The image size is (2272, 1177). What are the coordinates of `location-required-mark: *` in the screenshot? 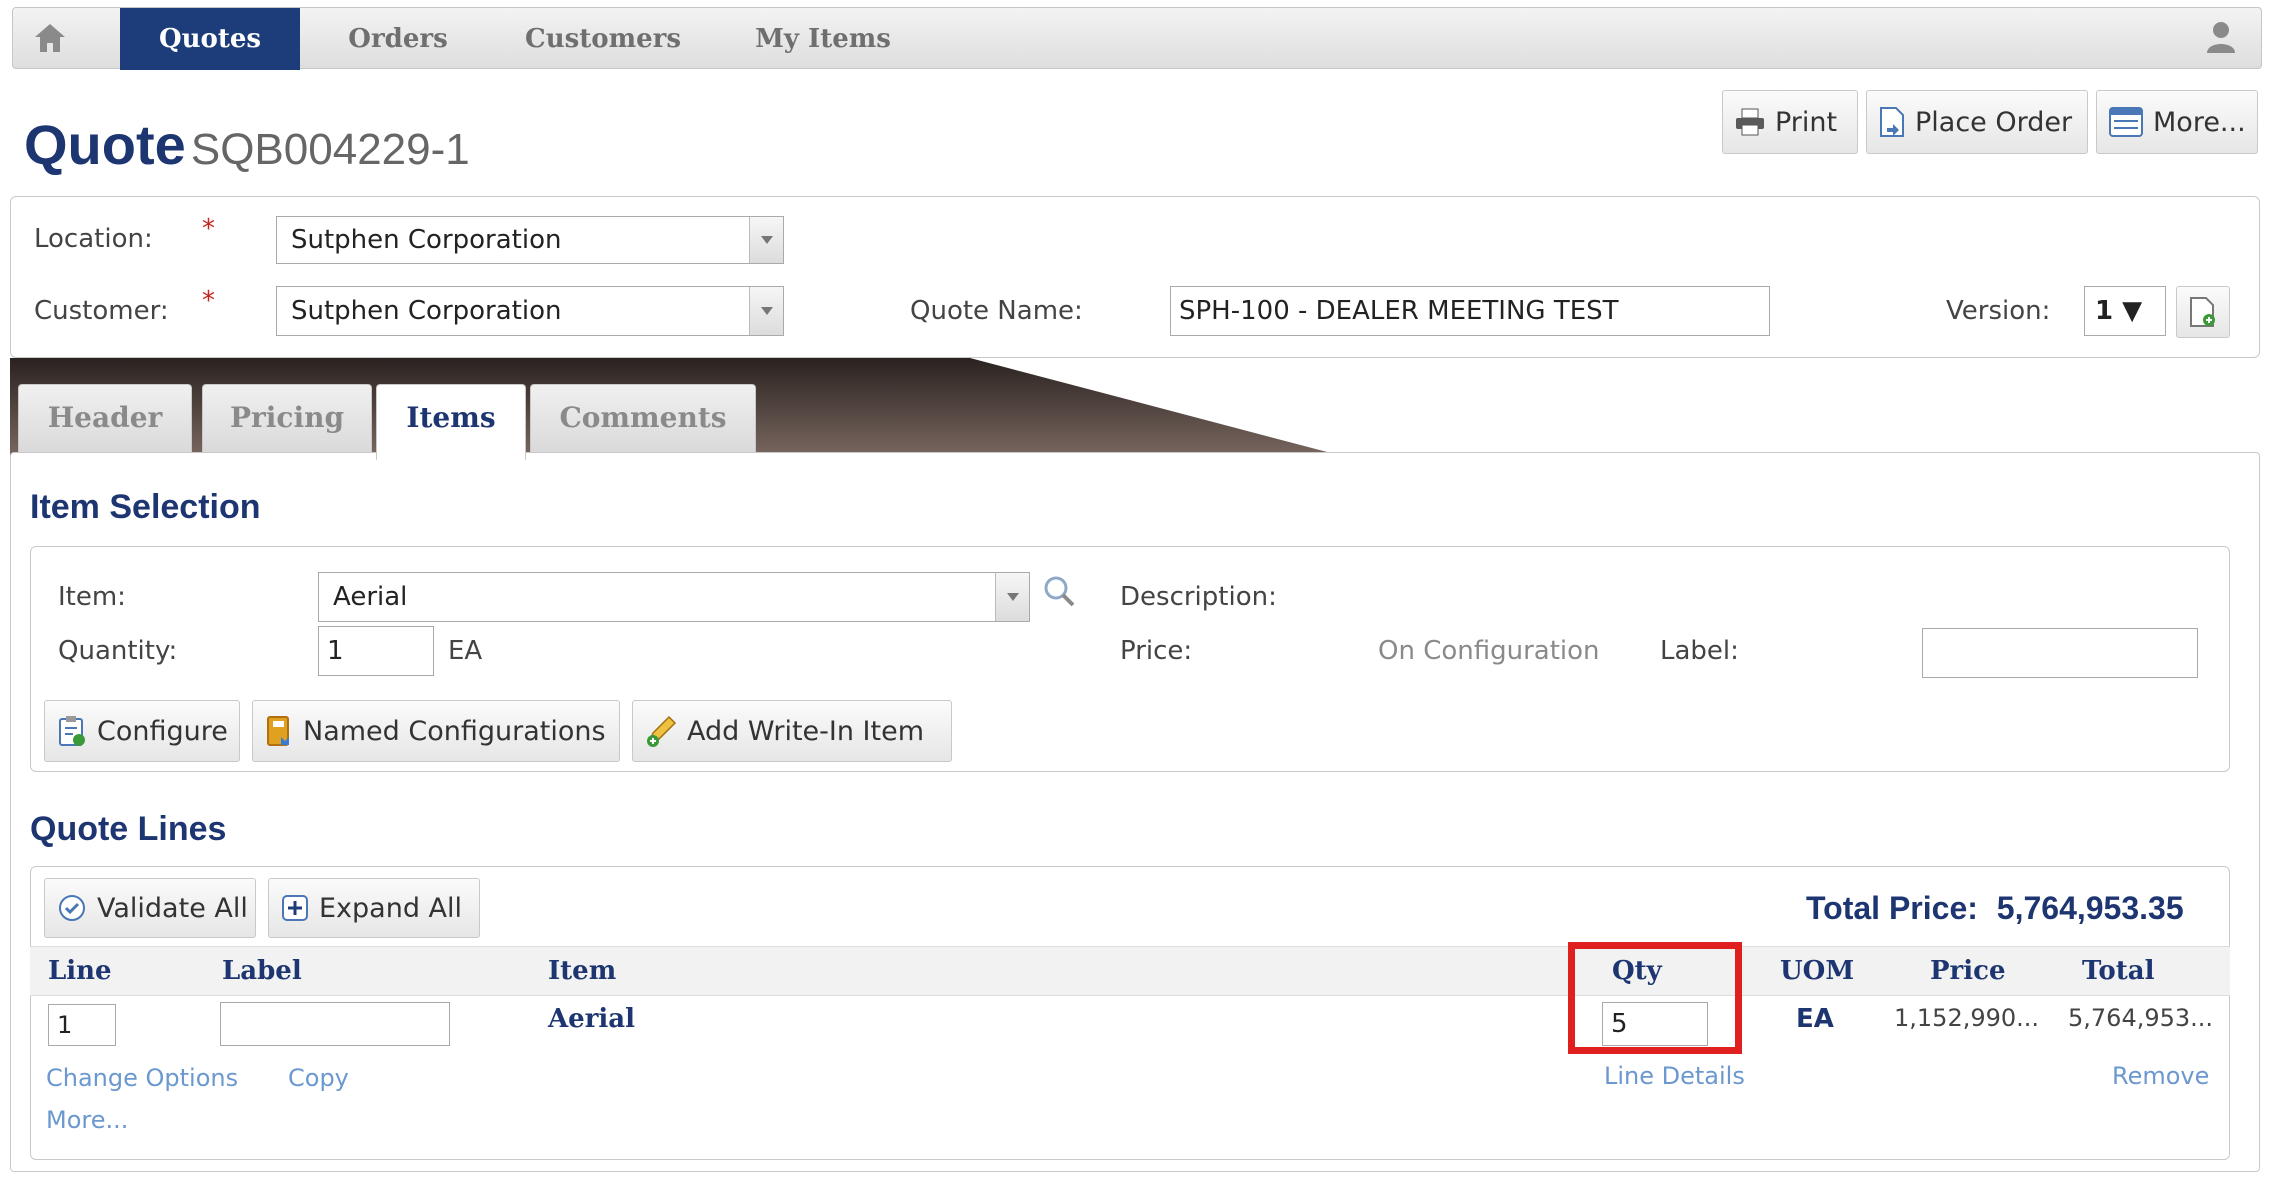 It's located at (208, 229).